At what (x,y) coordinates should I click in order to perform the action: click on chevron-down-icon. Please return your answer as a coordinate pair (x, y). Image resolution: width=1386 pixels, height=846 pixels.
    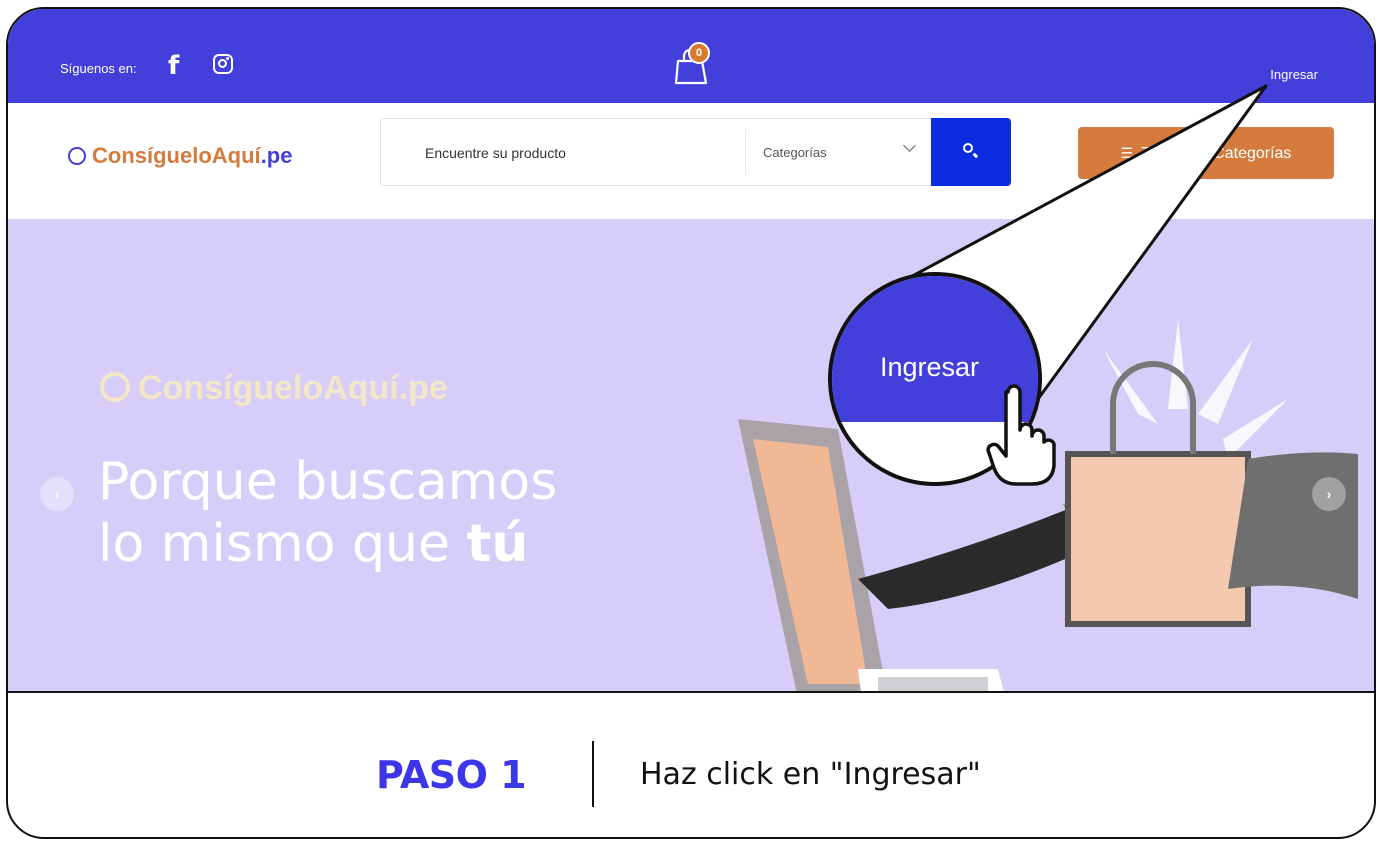
    Looking at the image, I should click on (909, 145).